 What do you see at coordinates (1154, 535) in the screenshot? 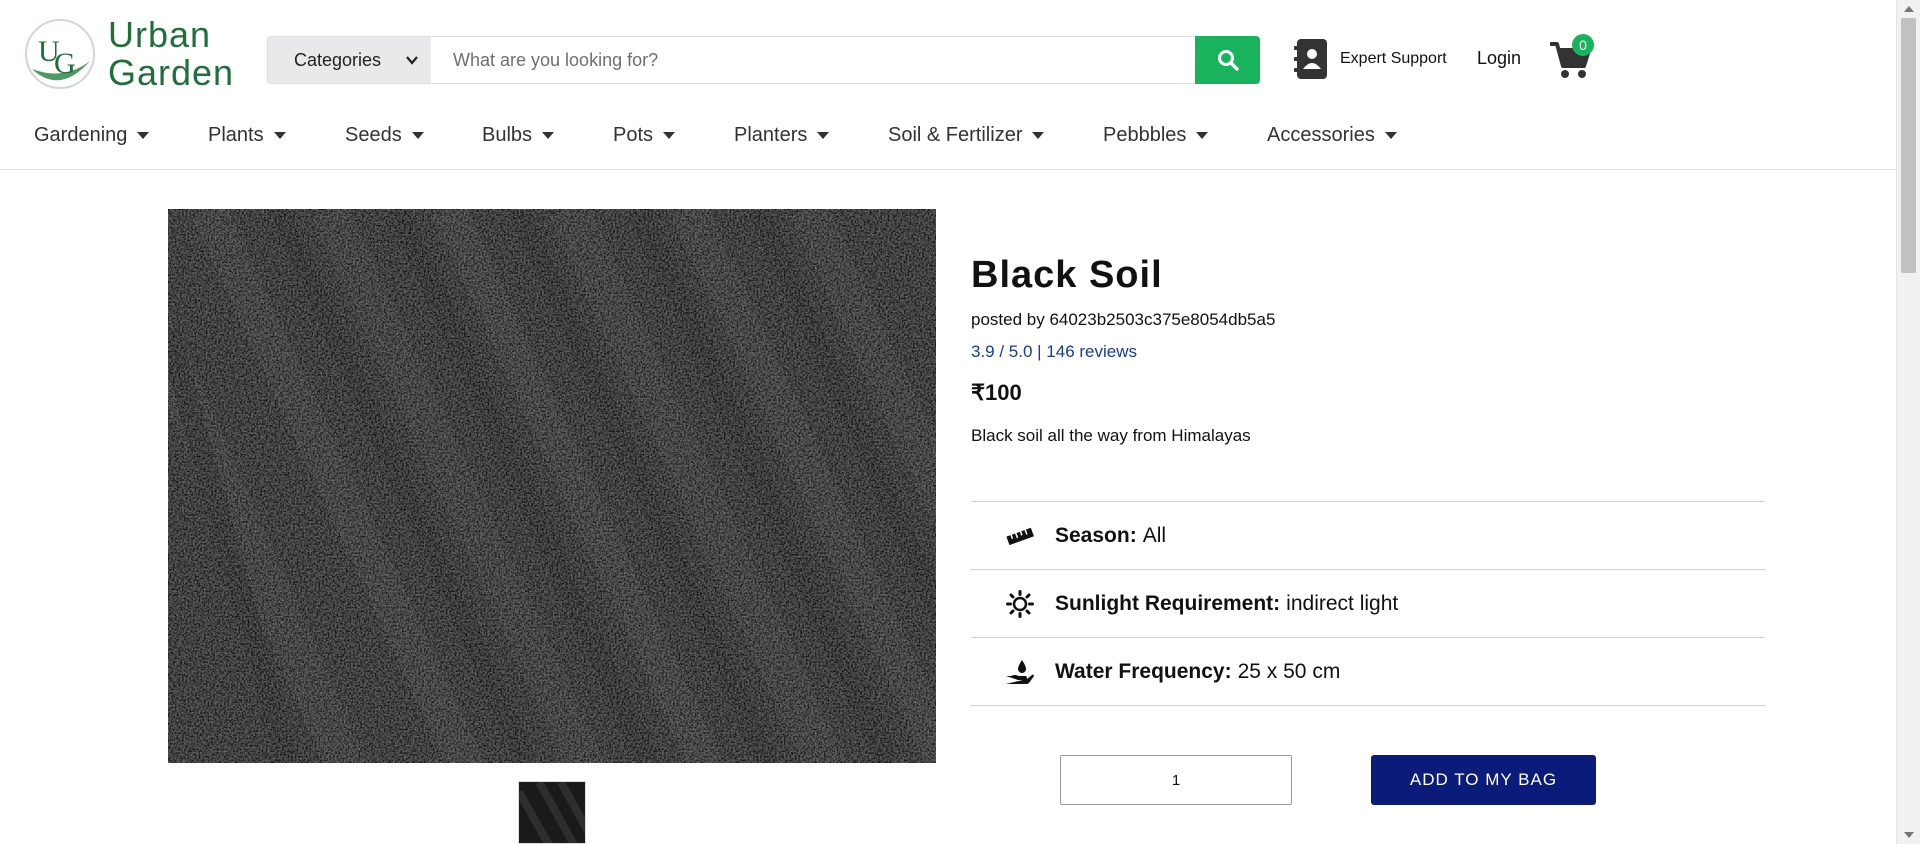
I see `spec-value: All` at bounding box center [1154, 535].